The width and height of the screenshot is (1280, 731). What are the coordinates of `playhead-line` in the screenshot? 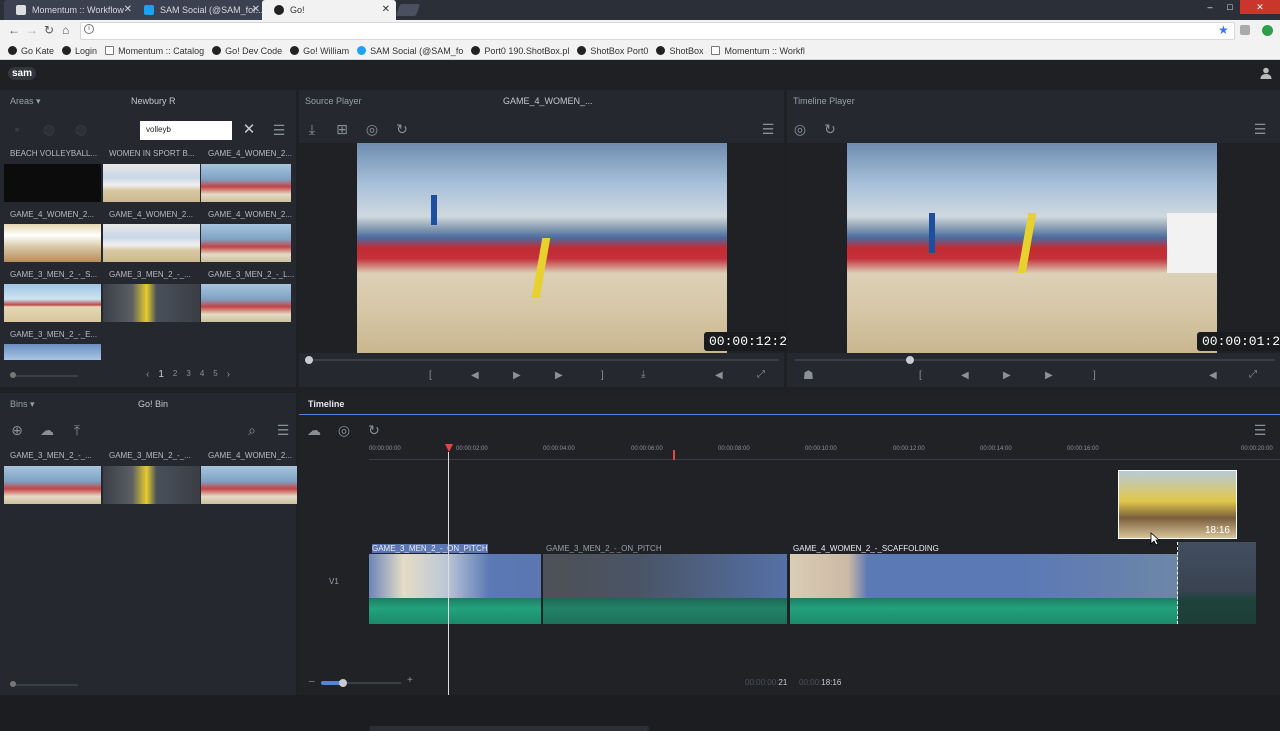 It's located at (448, 573).